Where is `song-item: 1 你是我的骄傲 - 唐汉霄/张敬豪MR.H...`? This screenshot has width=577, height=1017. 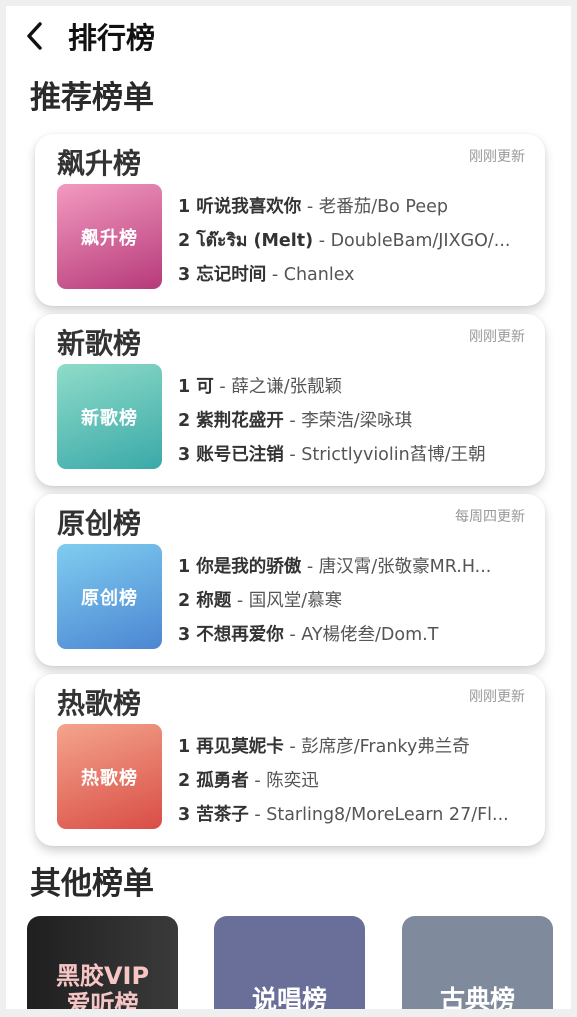 song-item: 1 你是我的骄傲 - 唐汉霄/张敬豪MR.H... is located at coordinates (353, 567).